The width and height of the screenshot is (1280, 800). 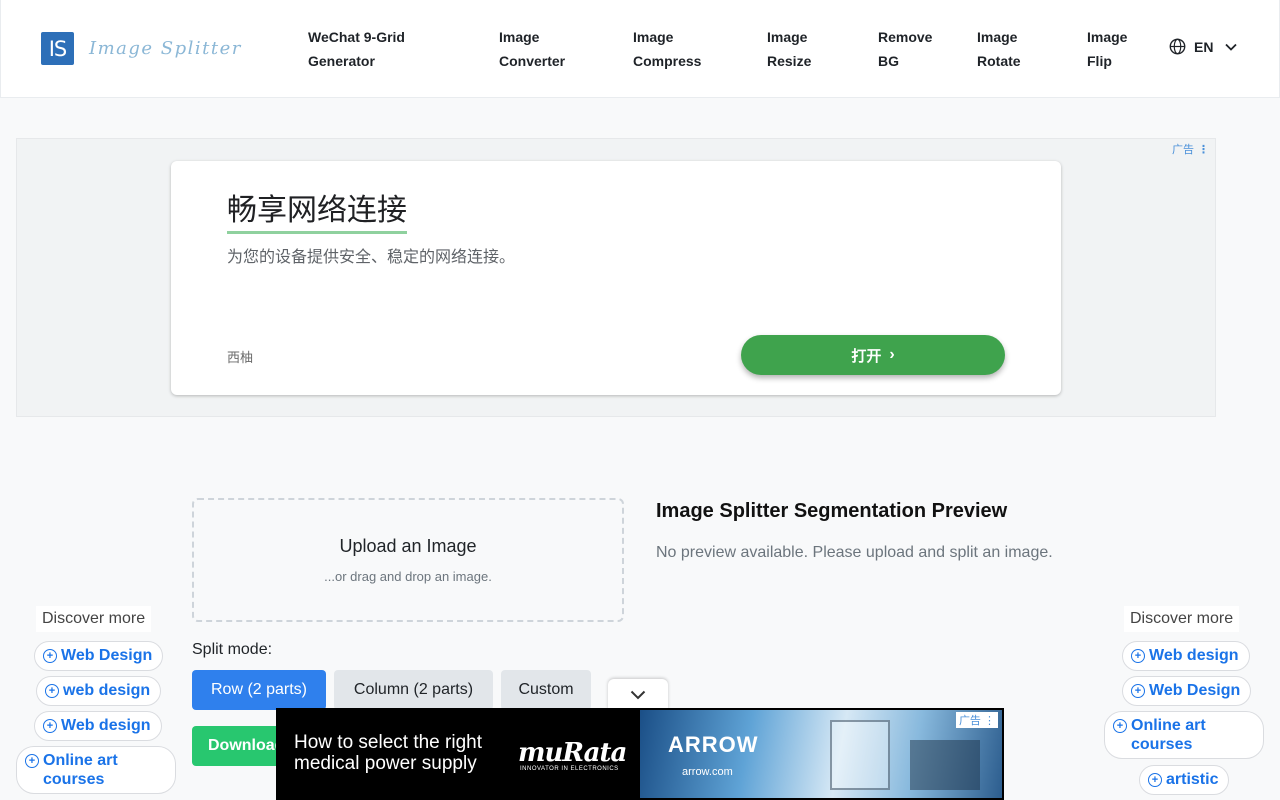 What do you see at coordinates (546, 690) in the screenshot?
I see `split-custom-button: Custom` at bounding box center [546, 690].